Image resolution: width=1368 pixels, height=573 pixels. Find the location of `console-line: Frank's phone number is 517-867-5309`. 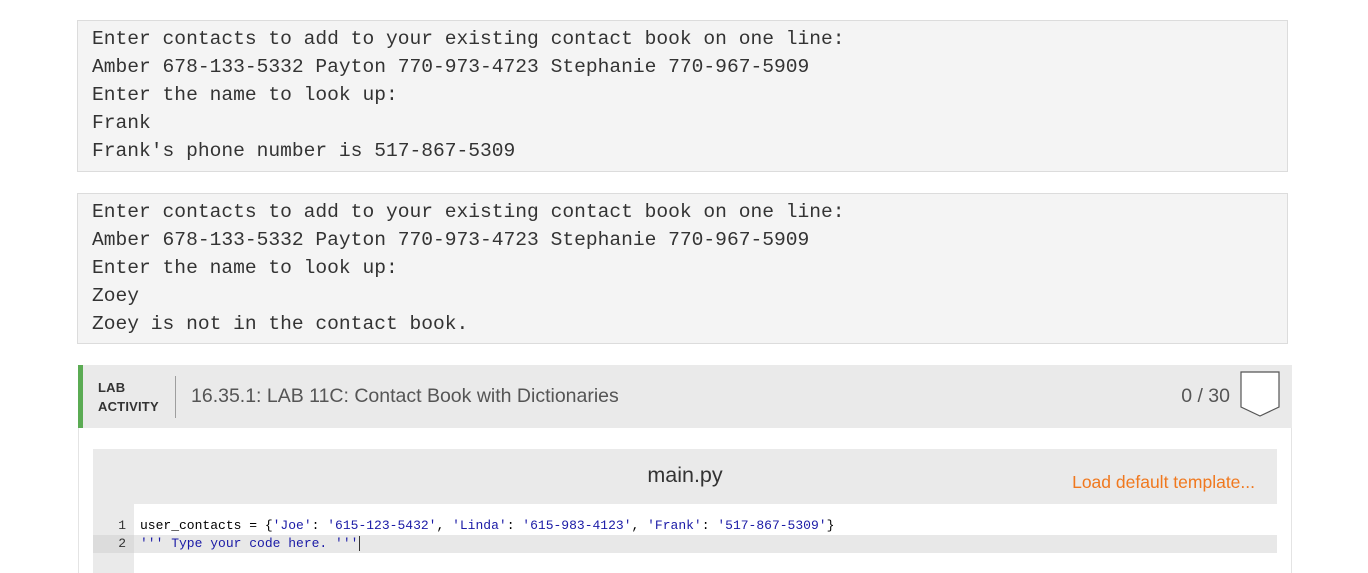

console-line: Frank's phone number is 517-867-5309 is located at coordinates (304, 151).